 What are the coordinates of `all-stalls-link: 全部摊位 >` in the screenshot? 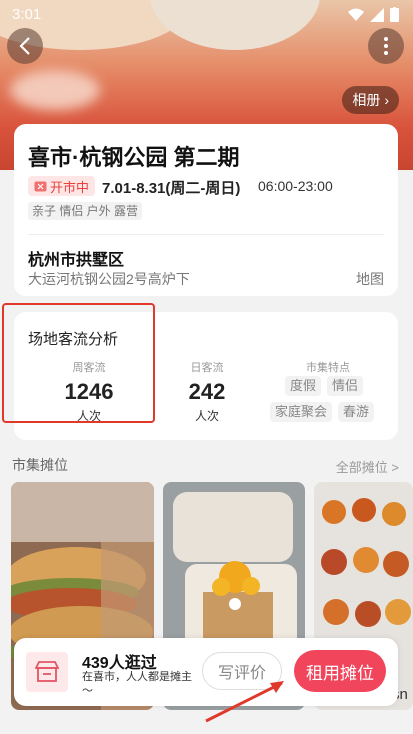 It's located at (367, 466).